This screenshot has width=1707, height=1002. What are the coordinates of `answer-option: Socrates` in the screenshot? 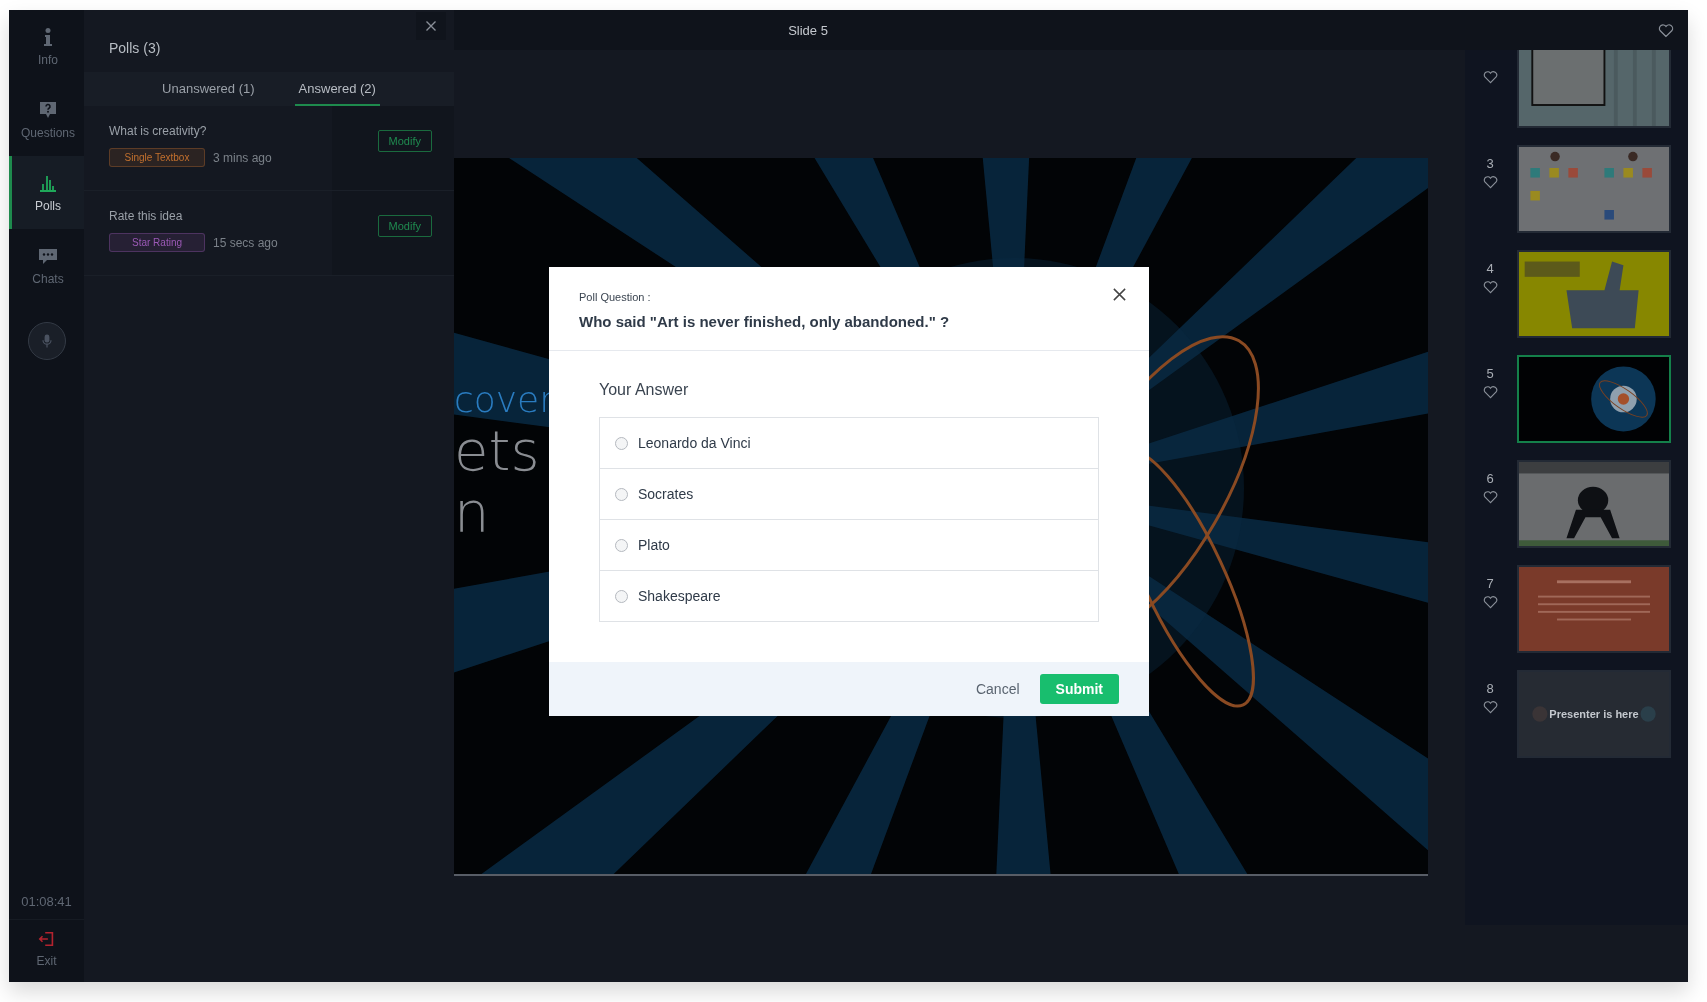 It's located at (849, 494).